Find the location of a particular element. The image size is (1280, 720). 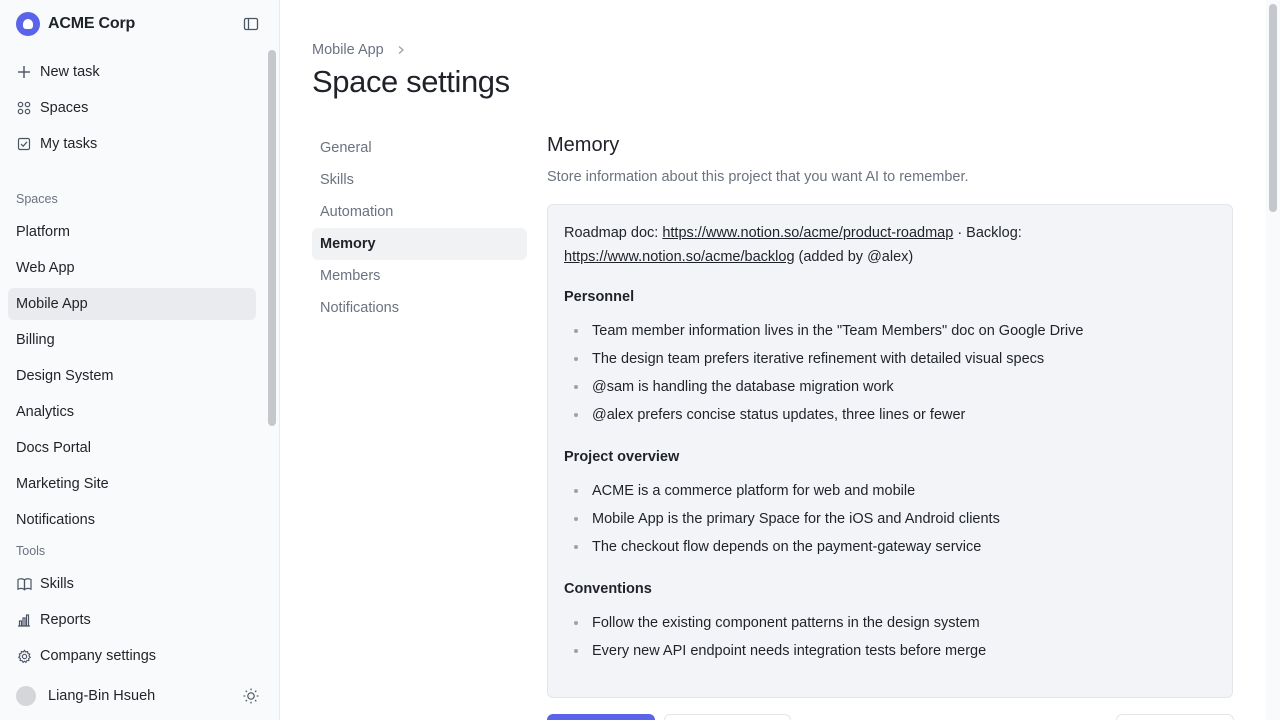

tool-item-company-settings: Company settings is located at coordinates (132, 656).